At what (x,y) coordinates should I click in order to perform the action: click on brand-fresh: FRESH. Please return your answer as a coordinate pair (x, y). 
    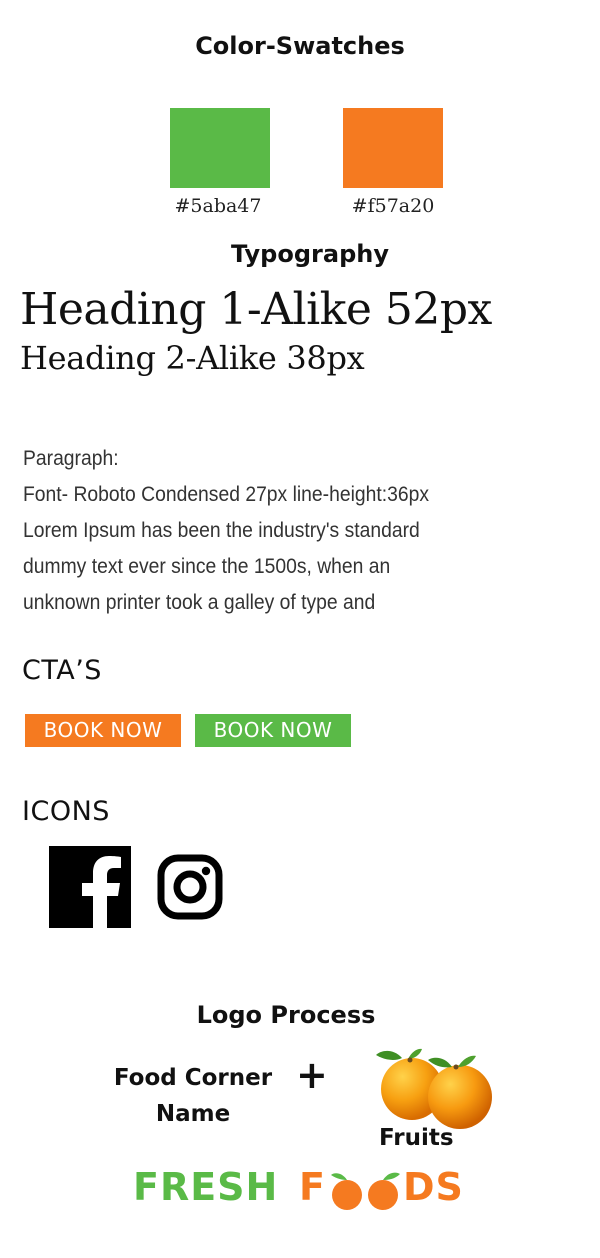
    Looking at the image, I should click on (206, 1187).